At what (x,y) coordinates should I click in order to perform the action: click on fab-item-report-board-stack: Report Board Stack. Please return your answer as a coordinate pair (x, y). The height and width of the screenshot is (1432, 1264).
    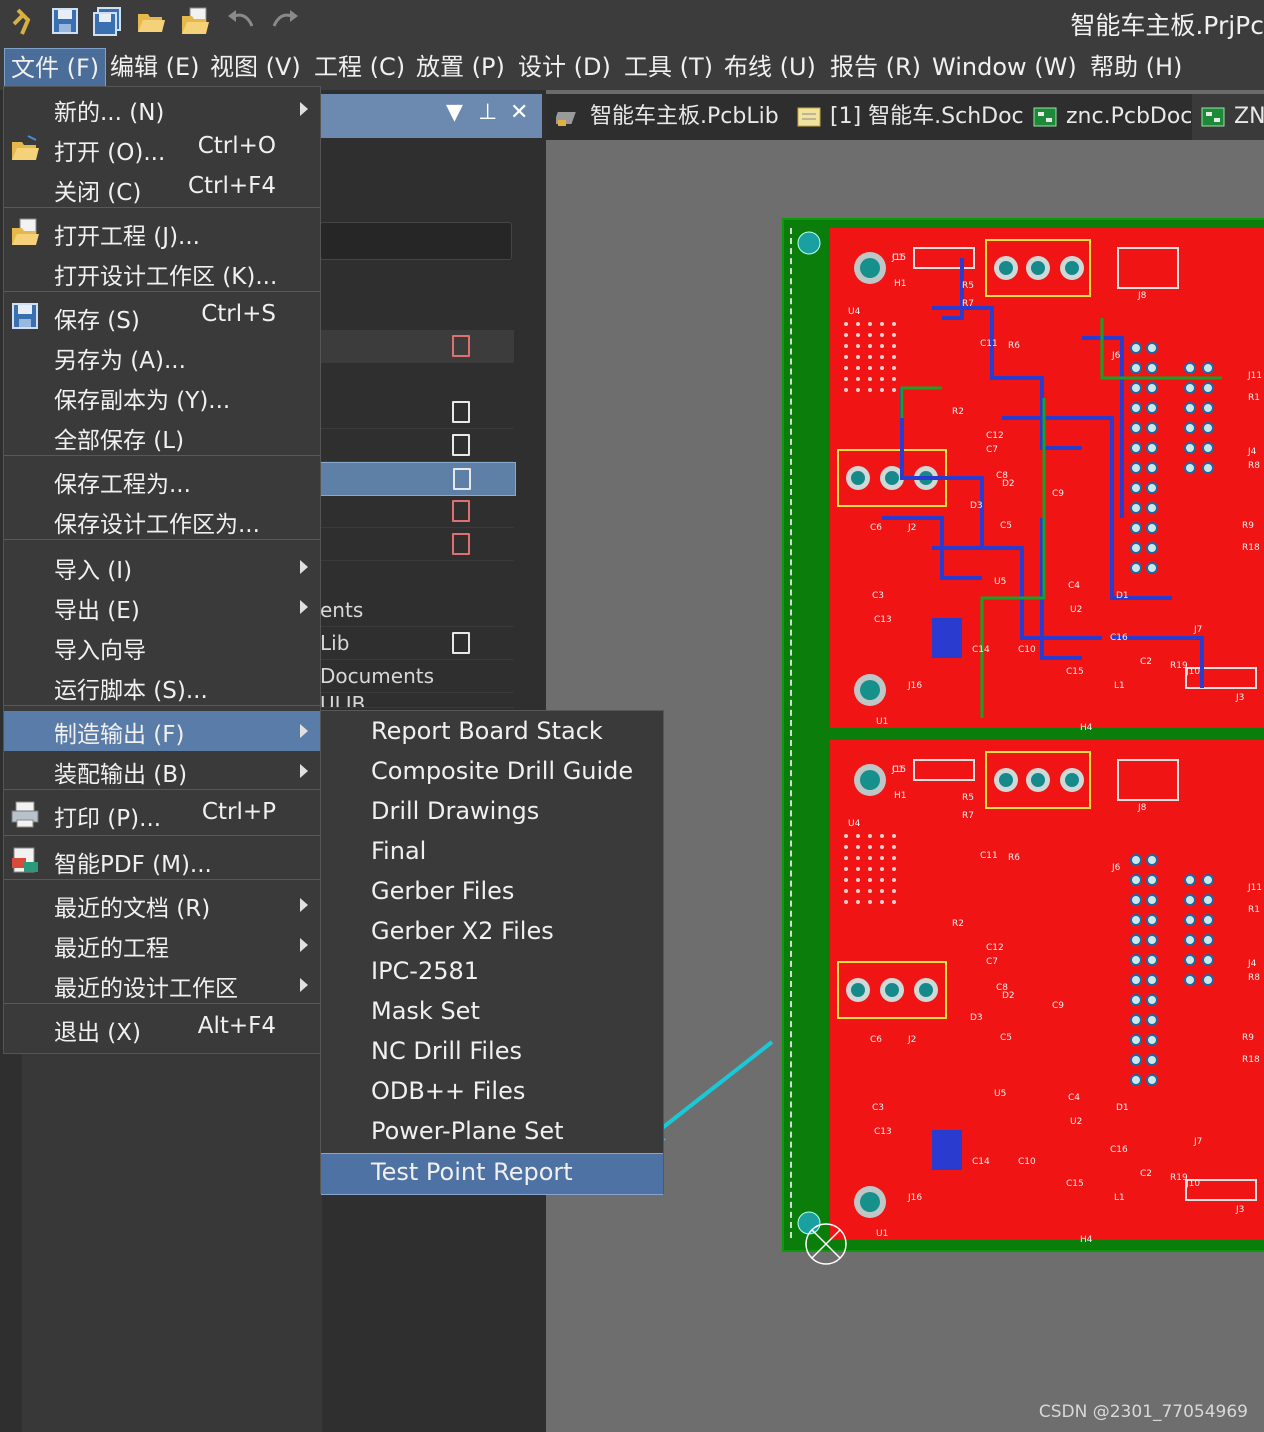
    Looking at the image, I should click on (492, 733).